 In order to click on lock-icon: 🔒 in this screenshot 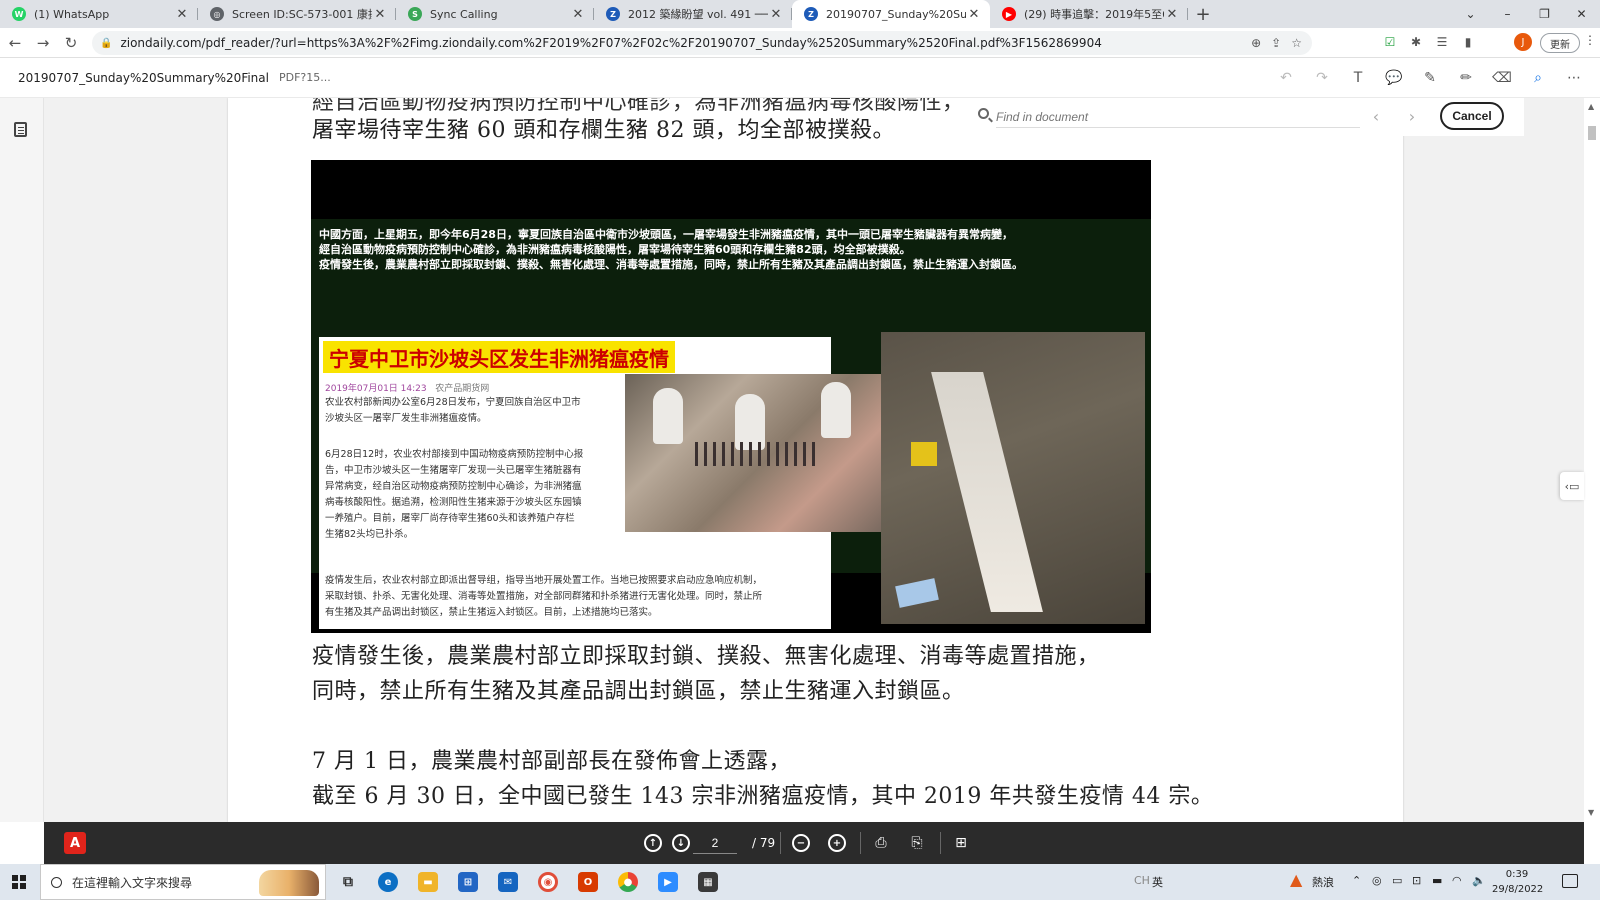, I will do `click(106, 43)`.